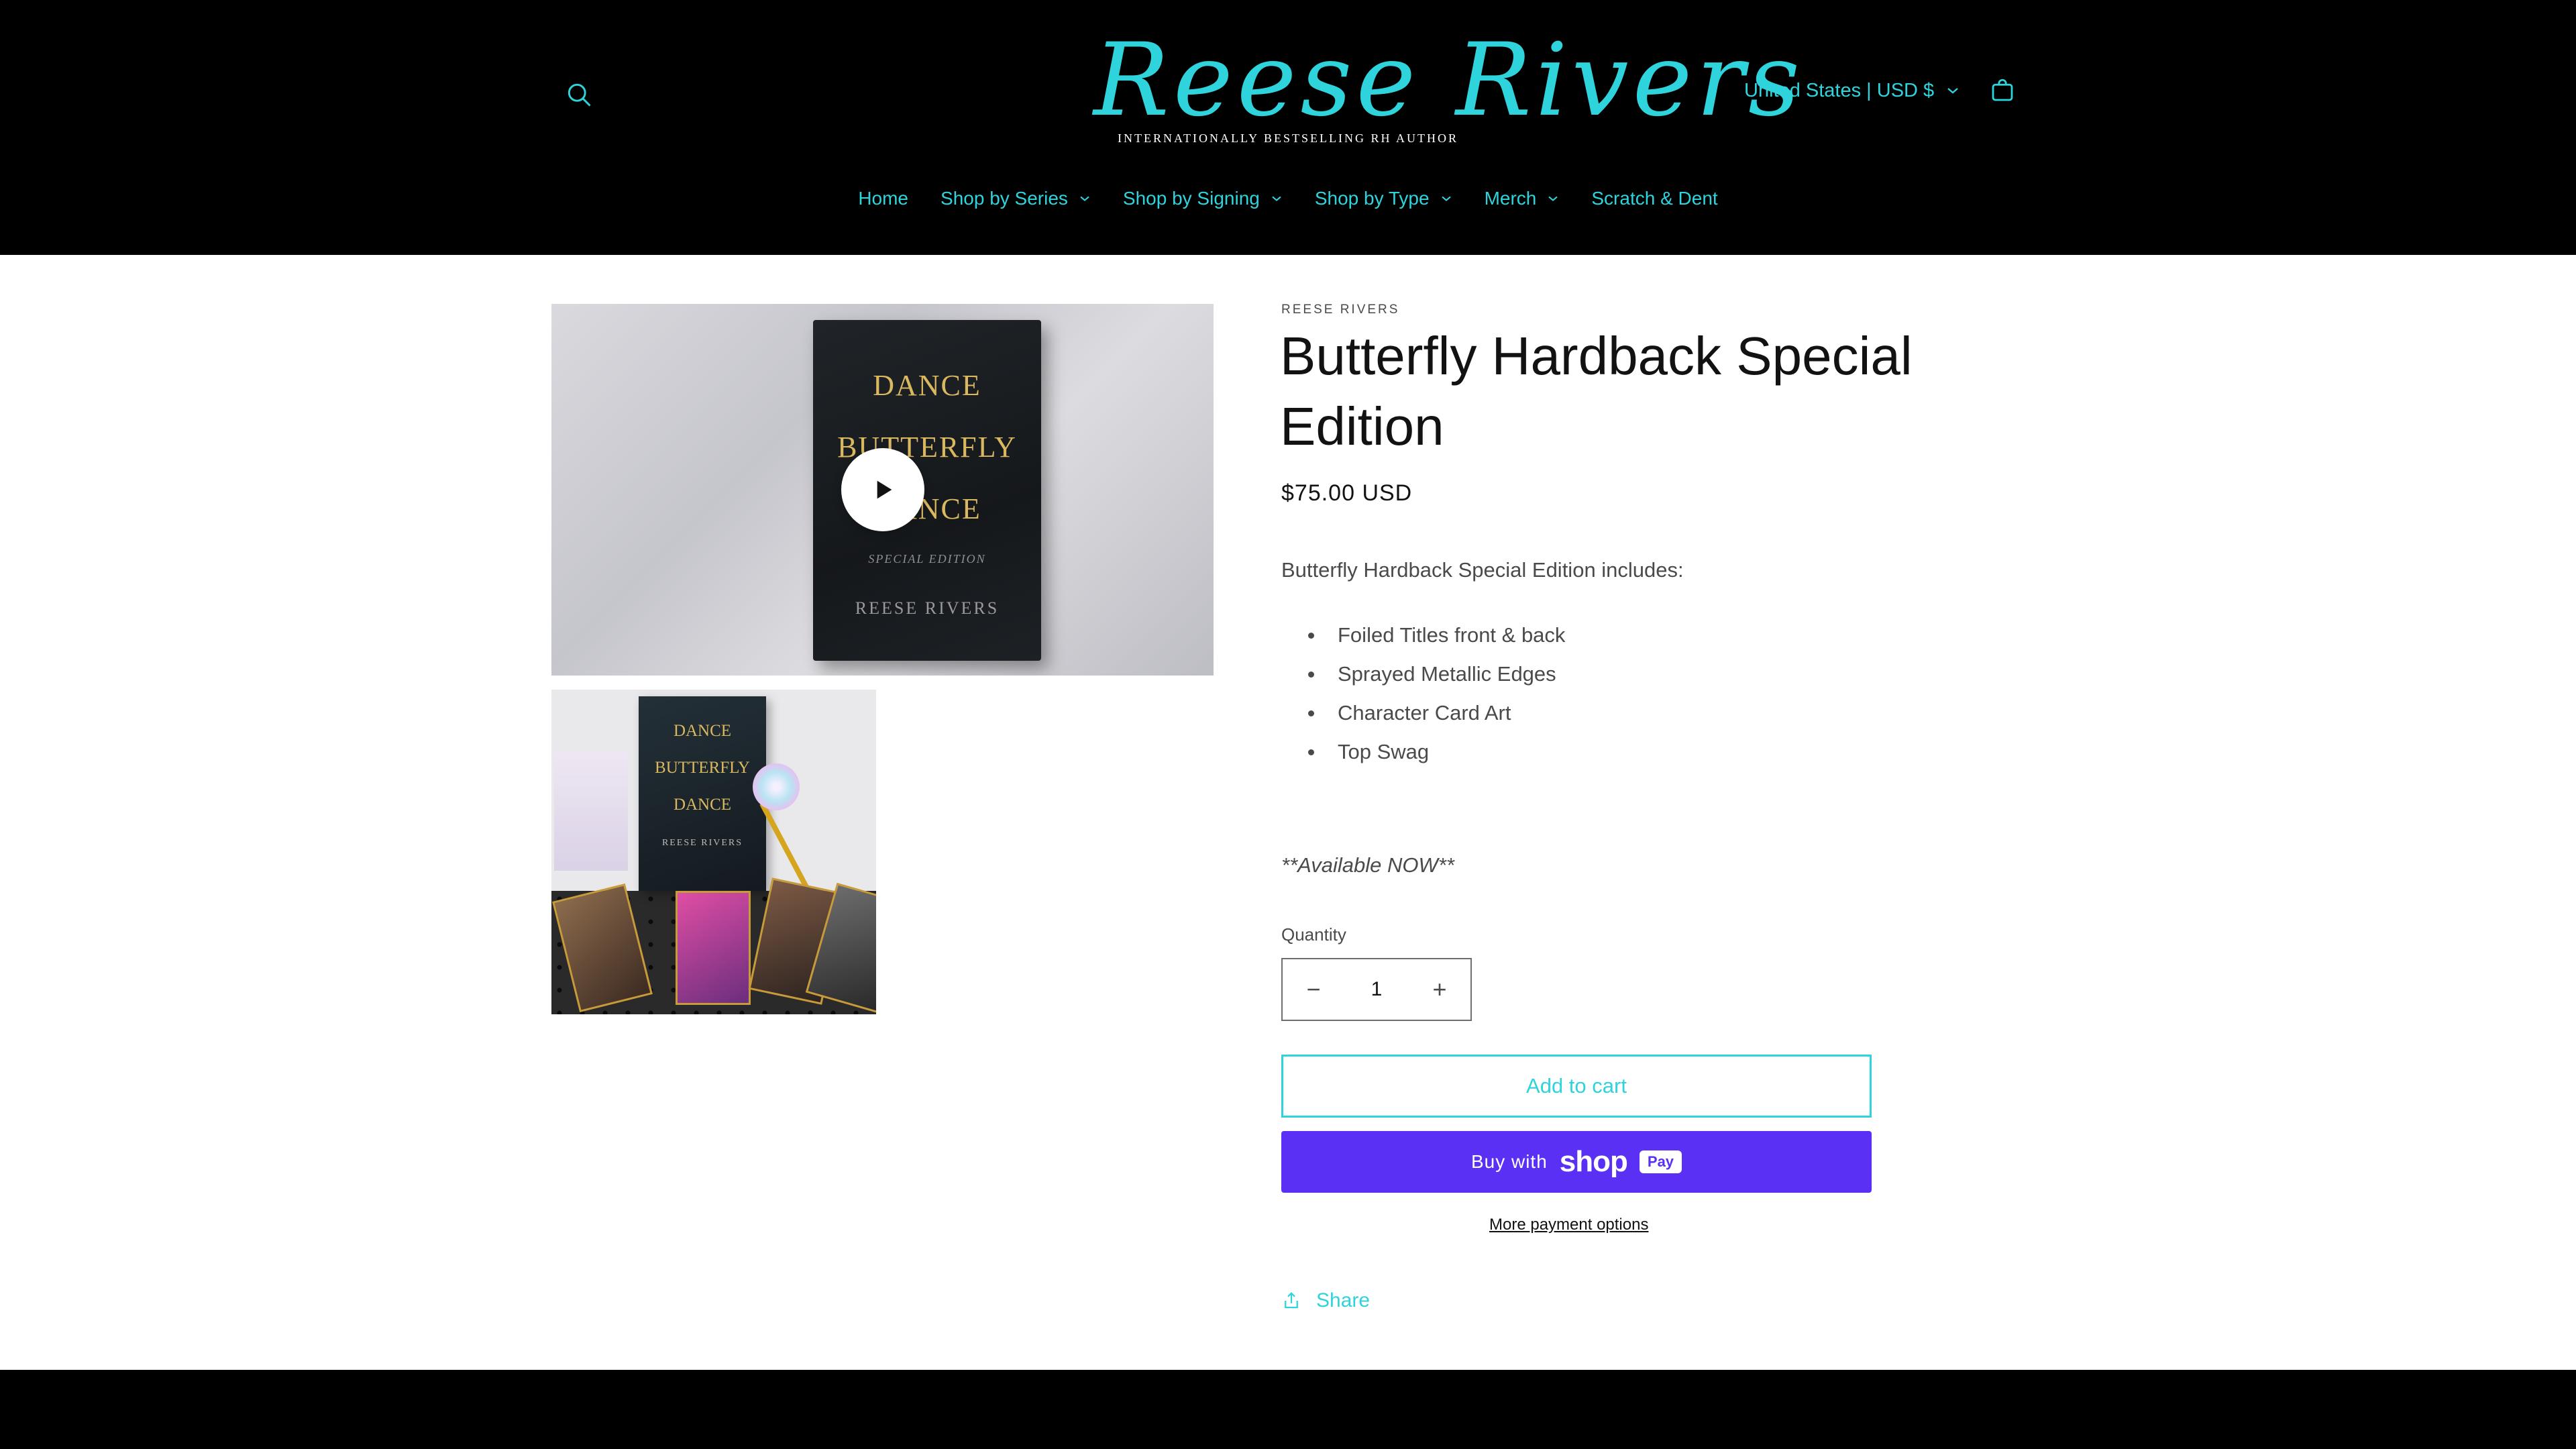 The height and width of the screenshot is (1449, 2576). Describe the element at coordinates (1313, 934) in the screenshot. I see `quantity-label: Quantity` at that location.